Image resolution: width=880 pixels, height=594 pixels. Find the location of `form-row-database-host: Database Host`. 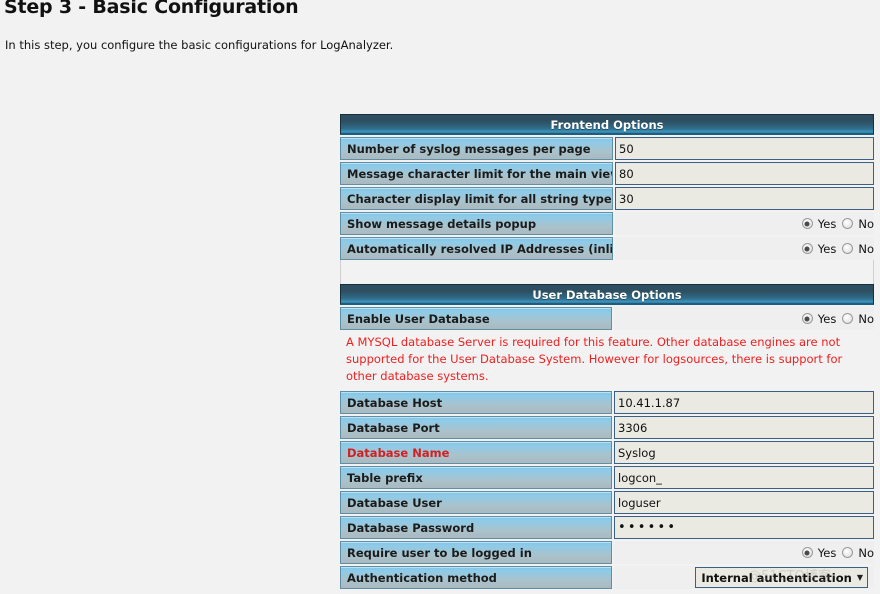

form-row-database-host: Database Host is located at coordinates (607, 402).